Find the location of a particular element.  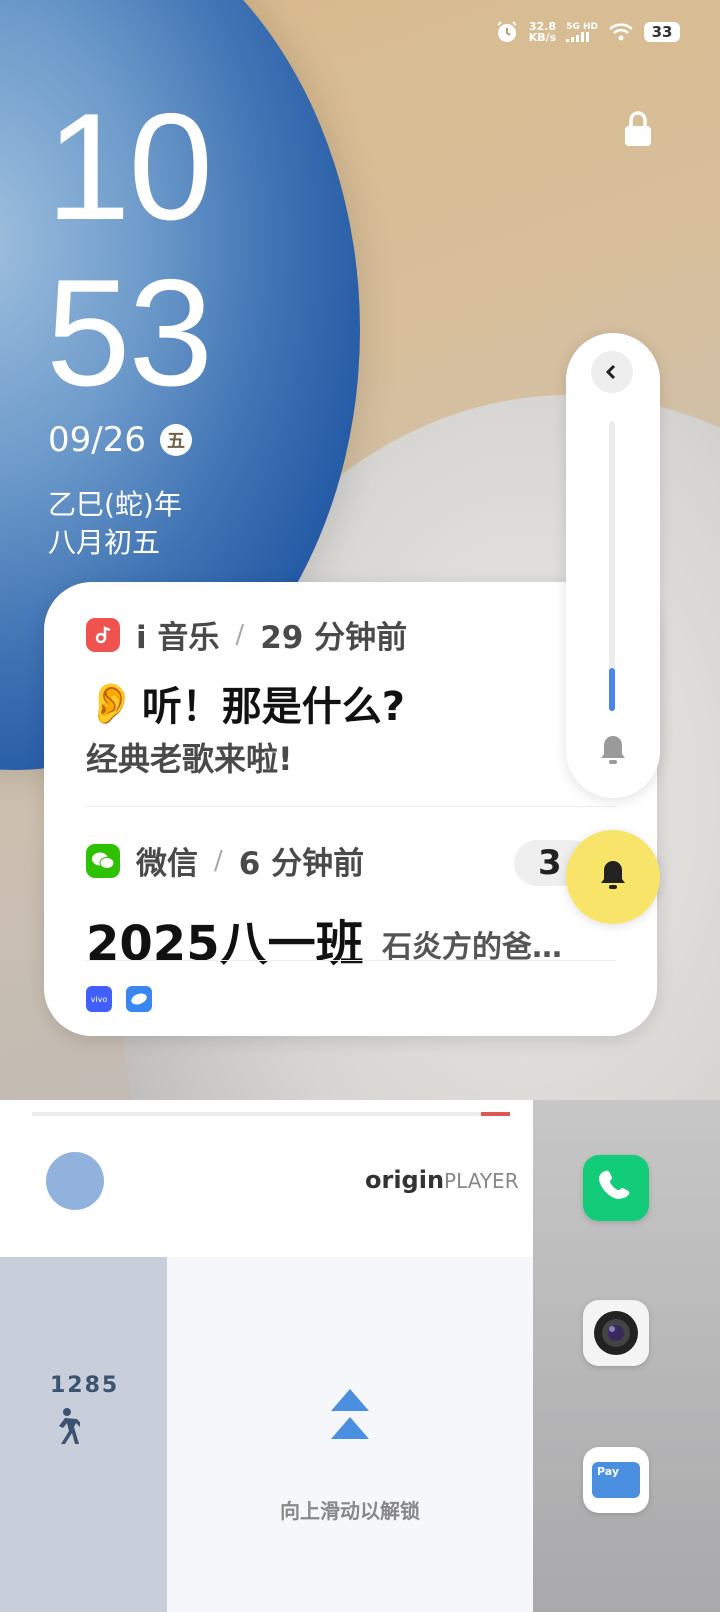

ring-mode-button is located at coordinates (613, 877).